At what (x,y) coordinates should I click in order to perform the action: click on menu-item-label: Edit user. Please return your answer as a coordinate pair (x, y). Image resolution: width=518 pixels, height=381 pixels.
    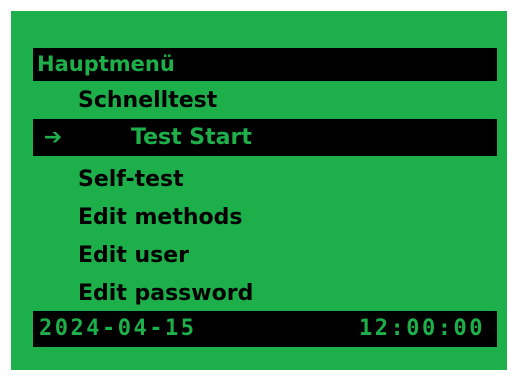
    Looking at the image, I should click on (134, 255).